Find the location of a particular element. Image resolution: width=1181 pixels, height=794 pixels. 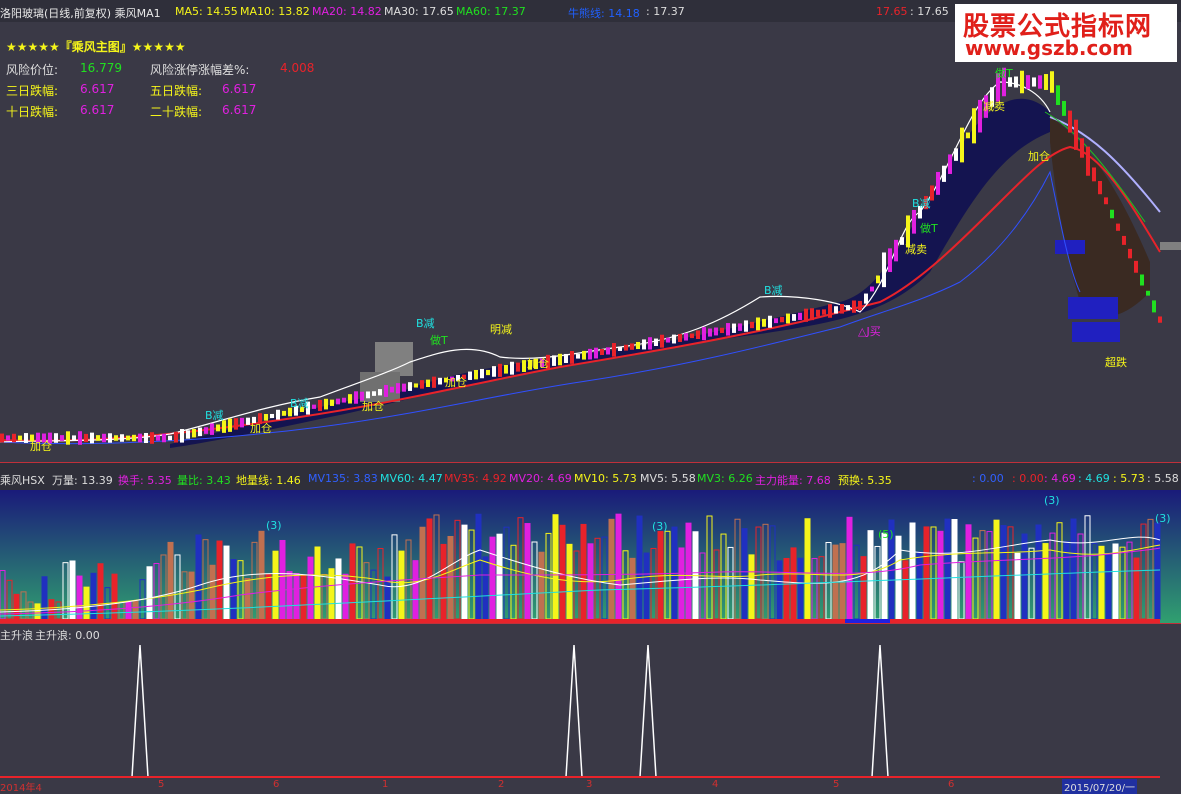

annotation-jiacang-3: 加仓 is located at coordinates (373, 406).